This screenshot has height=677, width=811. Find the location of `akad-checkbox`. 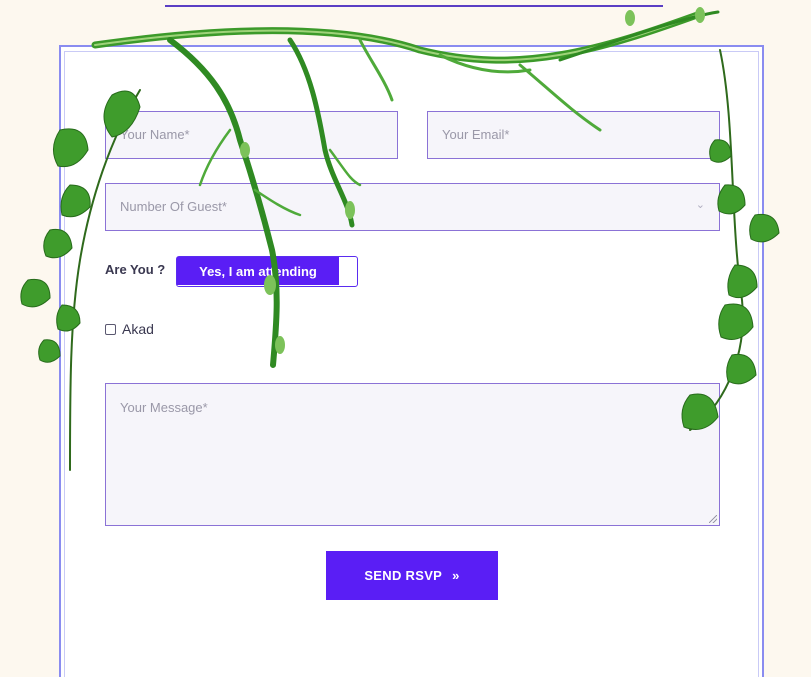

akad-checkbox is located at coordinates (110, 329).